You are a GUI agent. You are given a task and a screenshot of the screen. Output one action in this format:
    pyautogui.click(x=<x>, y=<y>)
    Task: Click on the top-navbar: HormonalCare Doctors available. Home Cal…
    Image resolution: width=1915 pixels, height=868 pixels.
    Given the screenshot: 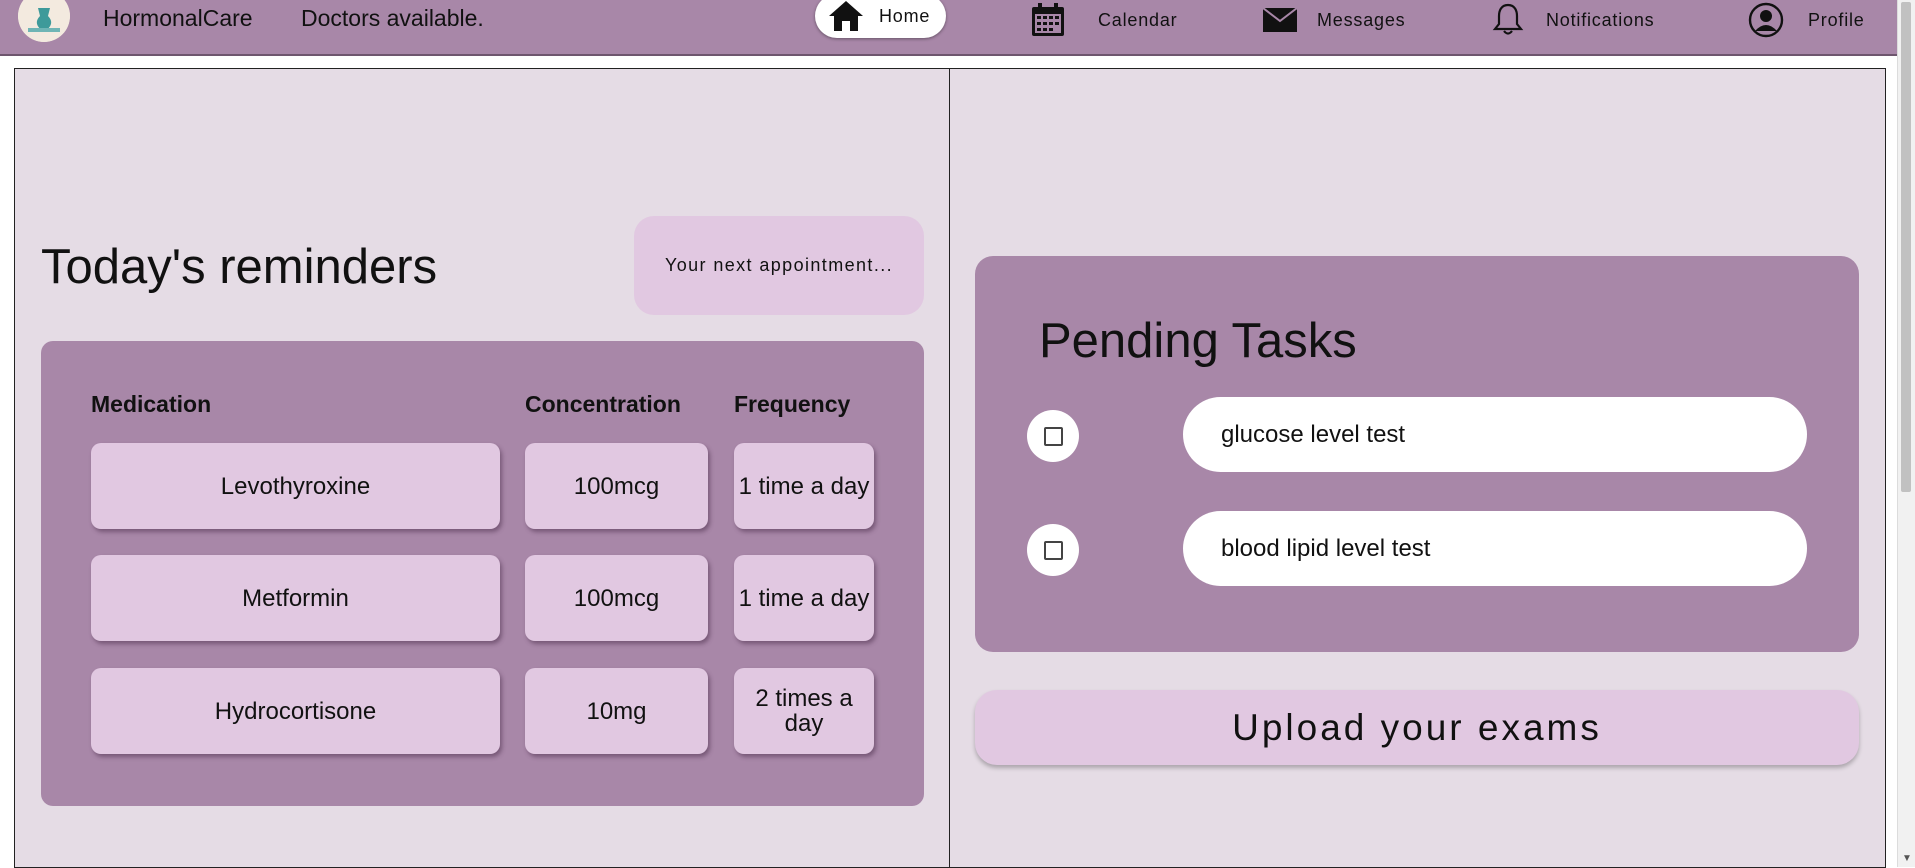 What is the action you would take?
    pyautogui.click(x=949, y=28)
    